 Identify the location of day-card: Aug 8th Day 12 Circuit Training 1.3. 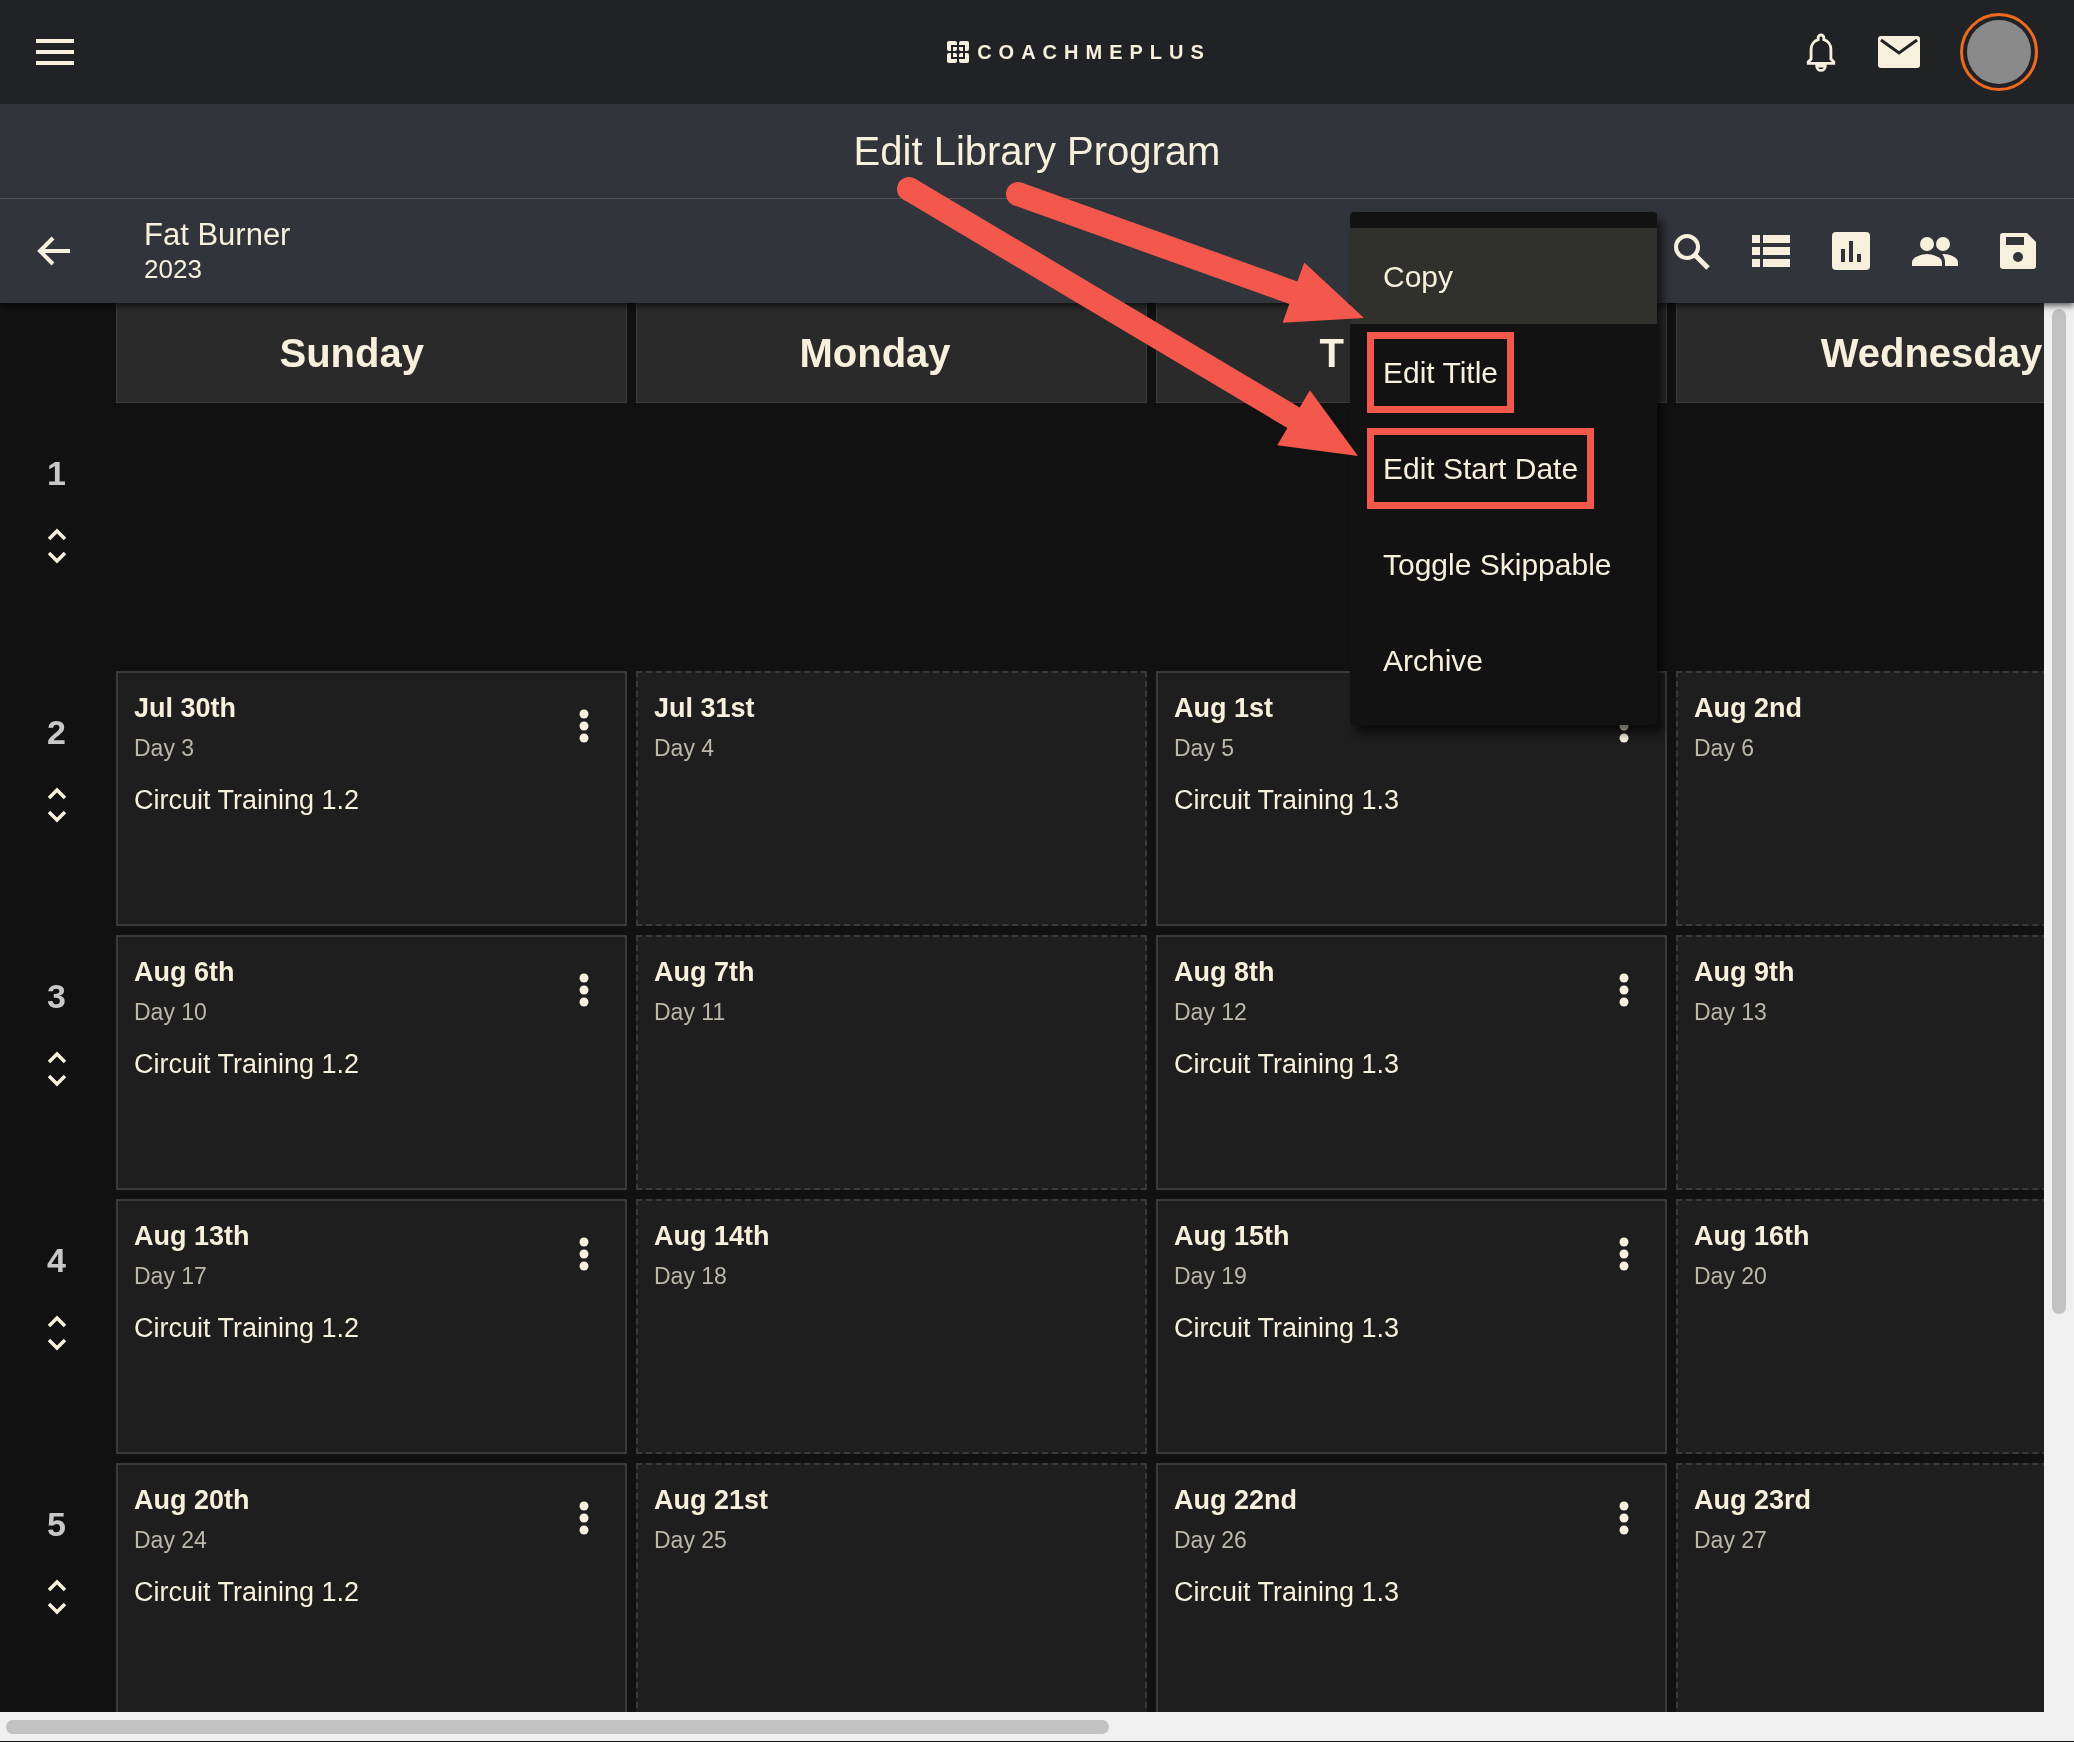
(1411, 1062).